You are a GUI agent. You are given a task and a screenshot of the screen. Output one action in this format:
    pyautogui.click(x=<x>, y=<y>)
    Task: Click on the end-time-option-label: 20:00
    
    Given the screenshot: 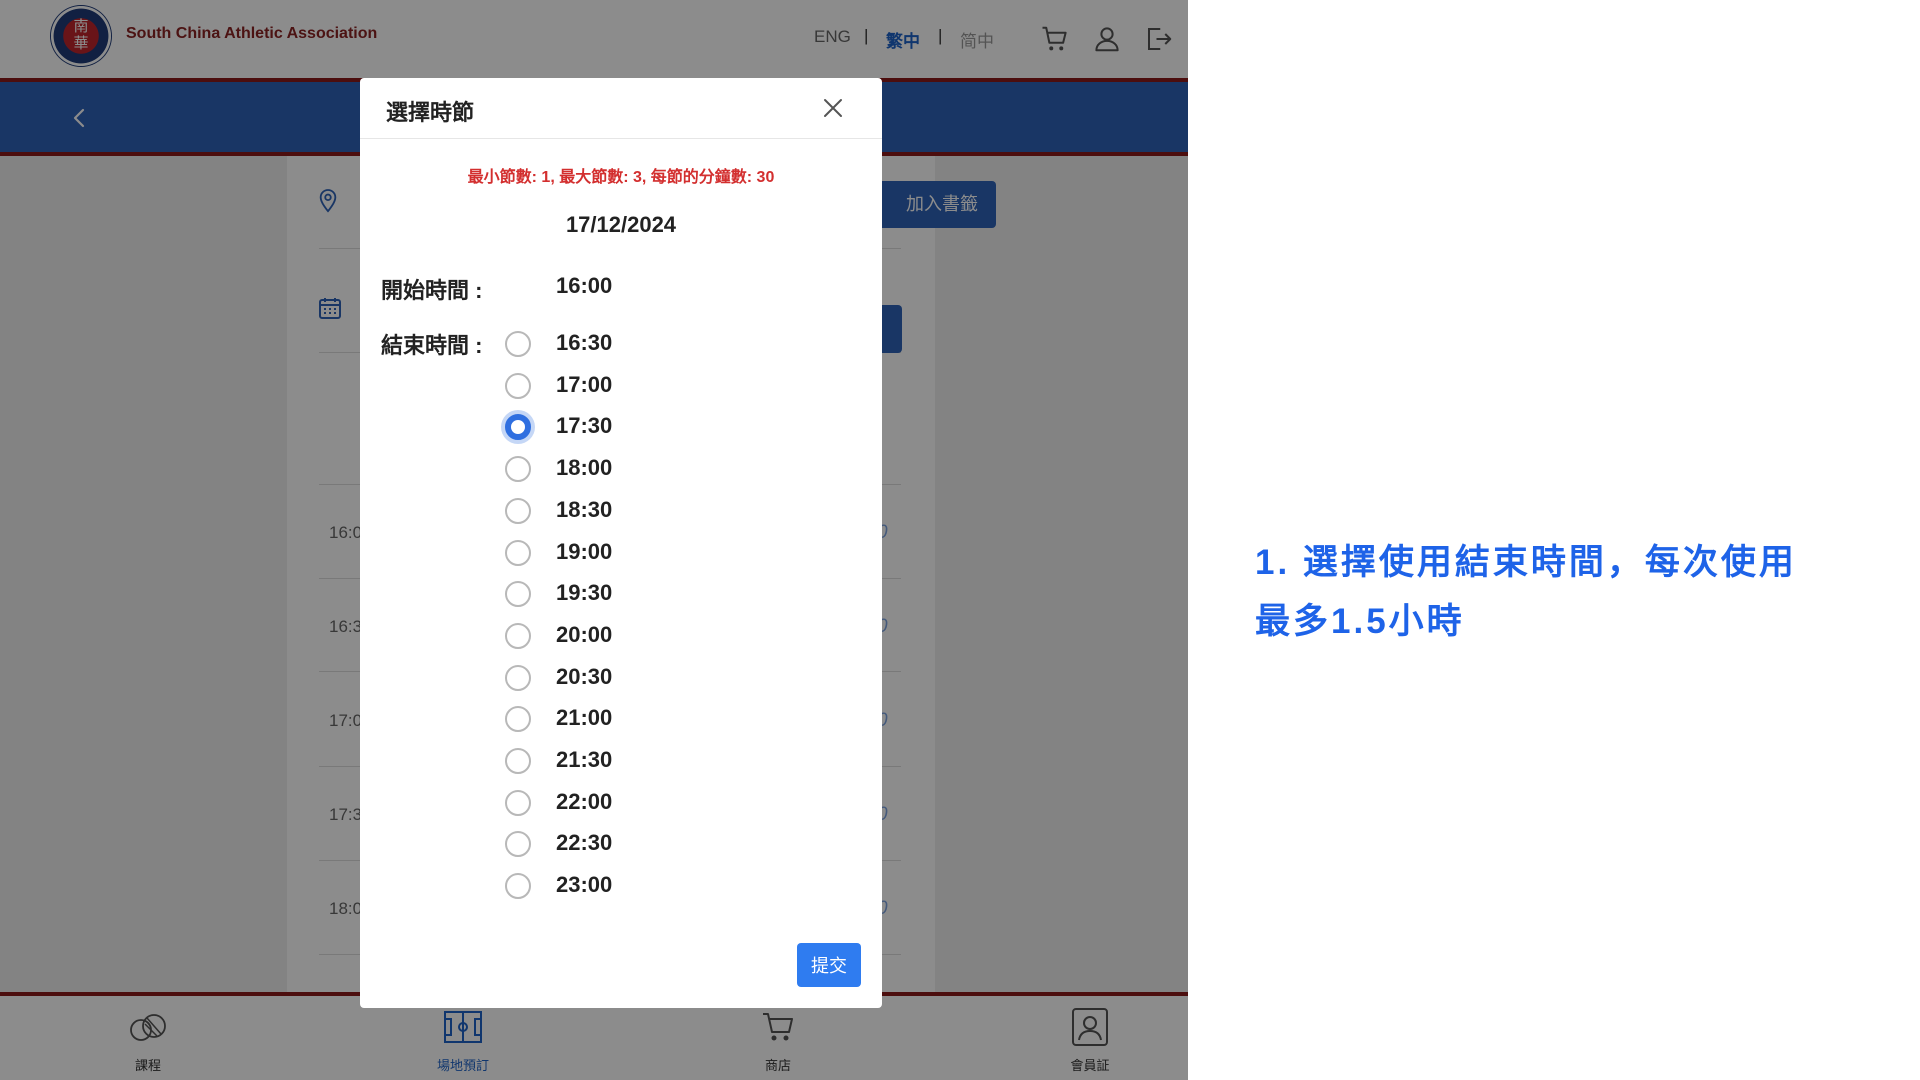 What is the action you would take?
    pyautogui.click(x=584, y=634)
    